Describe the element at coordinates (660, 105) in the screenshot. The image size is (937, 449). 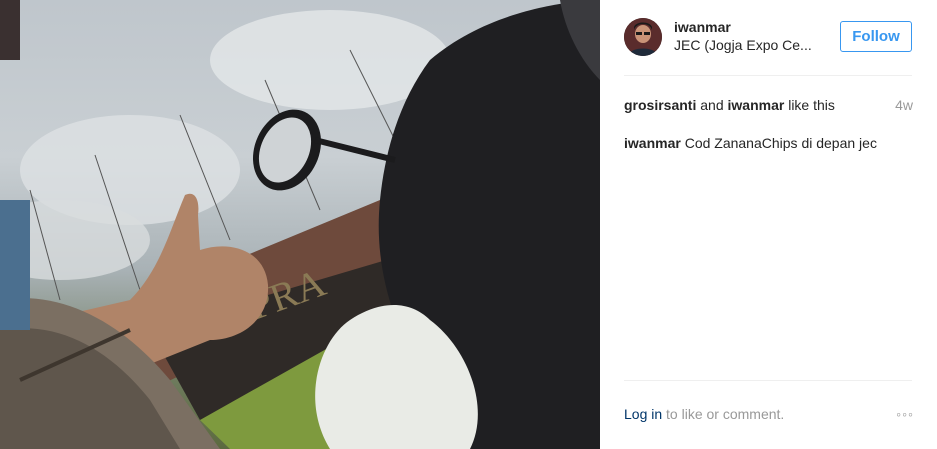
I see `likes-user-1: grosirsanti` at that location.